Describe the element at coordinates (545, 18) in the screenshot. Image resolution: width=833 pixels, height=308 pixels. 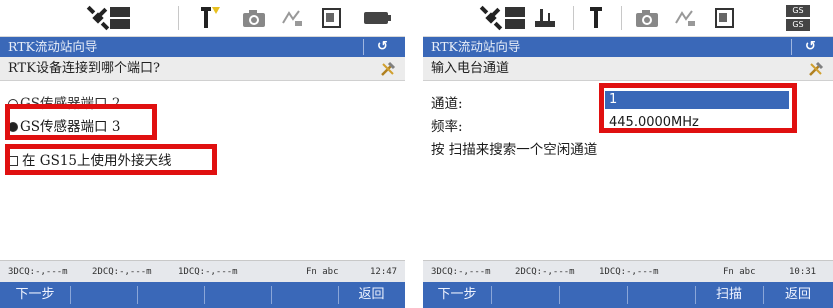
I see `radio-base-icon` at that location.